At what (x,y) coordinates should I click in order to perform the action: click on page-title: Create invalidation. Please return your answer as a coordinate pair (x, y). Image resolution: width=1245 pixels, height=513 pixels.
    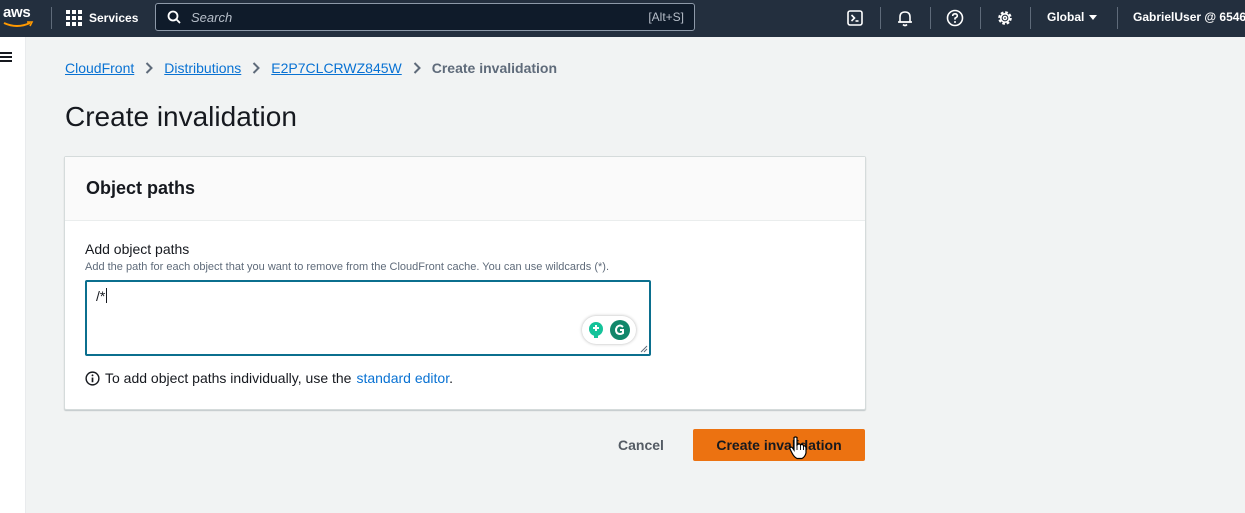
    Looking at the image, I should click on (181, 116).